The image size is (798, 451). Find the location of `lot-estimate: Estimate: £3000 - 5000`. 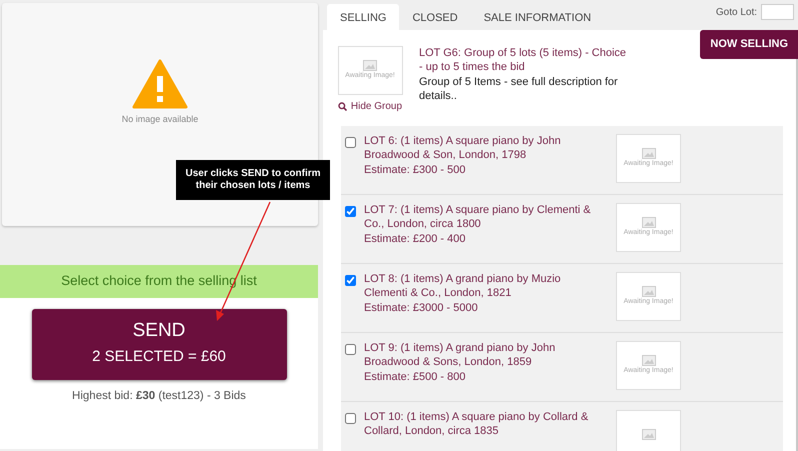

lot-estimate: Estimate: £3000 - 5000 is located at coordinates (421, 307).